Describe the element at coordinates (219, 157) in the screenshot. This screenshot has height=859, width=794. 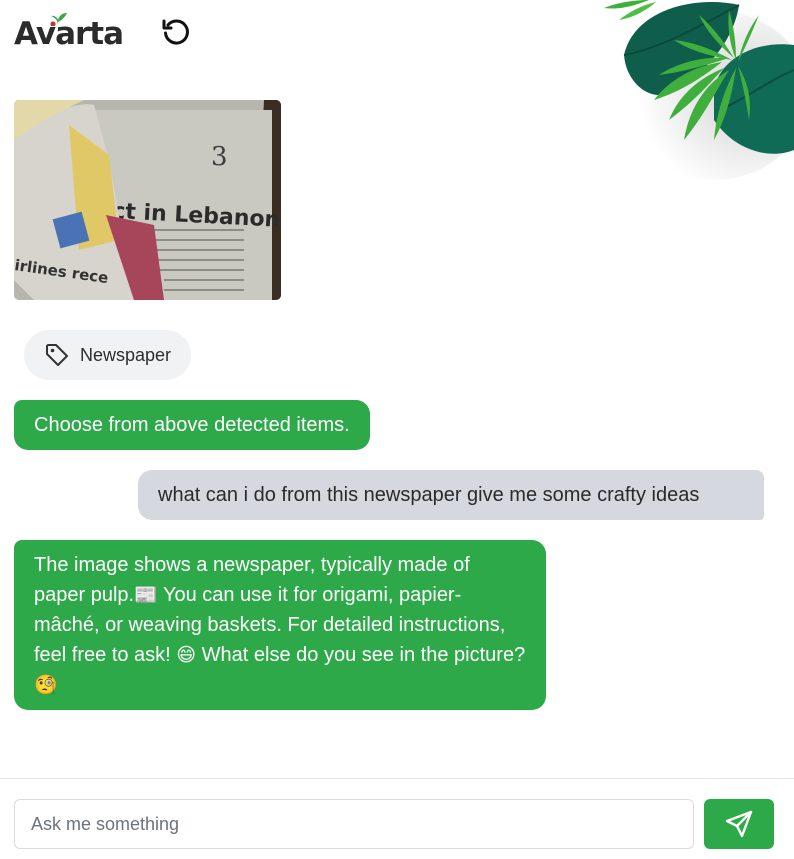
I see `photo-page-number: 3` at that location.